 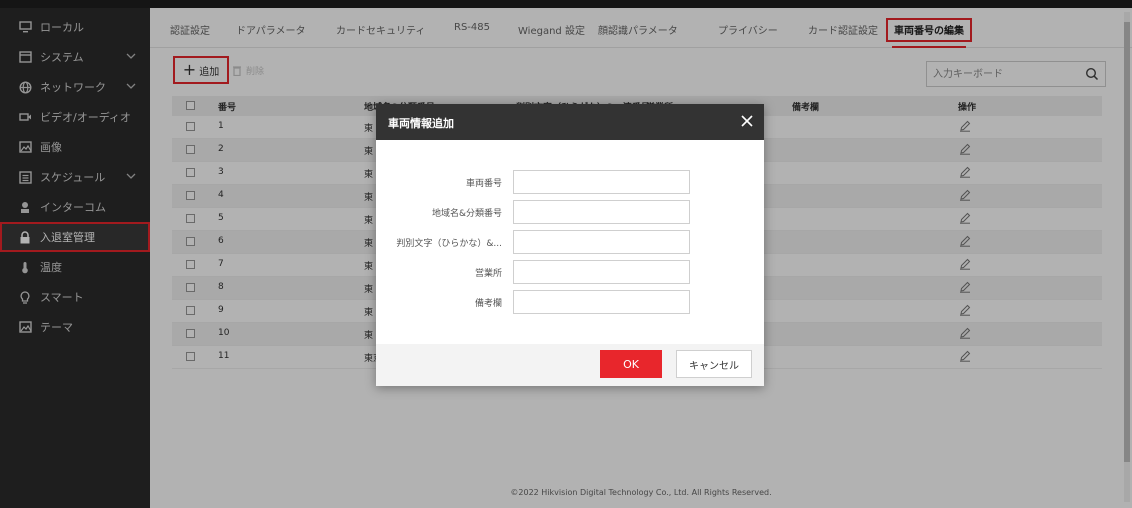 What do you see at coordinates (747, 121) in the screenshot?
I see `close-icon` at bounding box center [747, 121].